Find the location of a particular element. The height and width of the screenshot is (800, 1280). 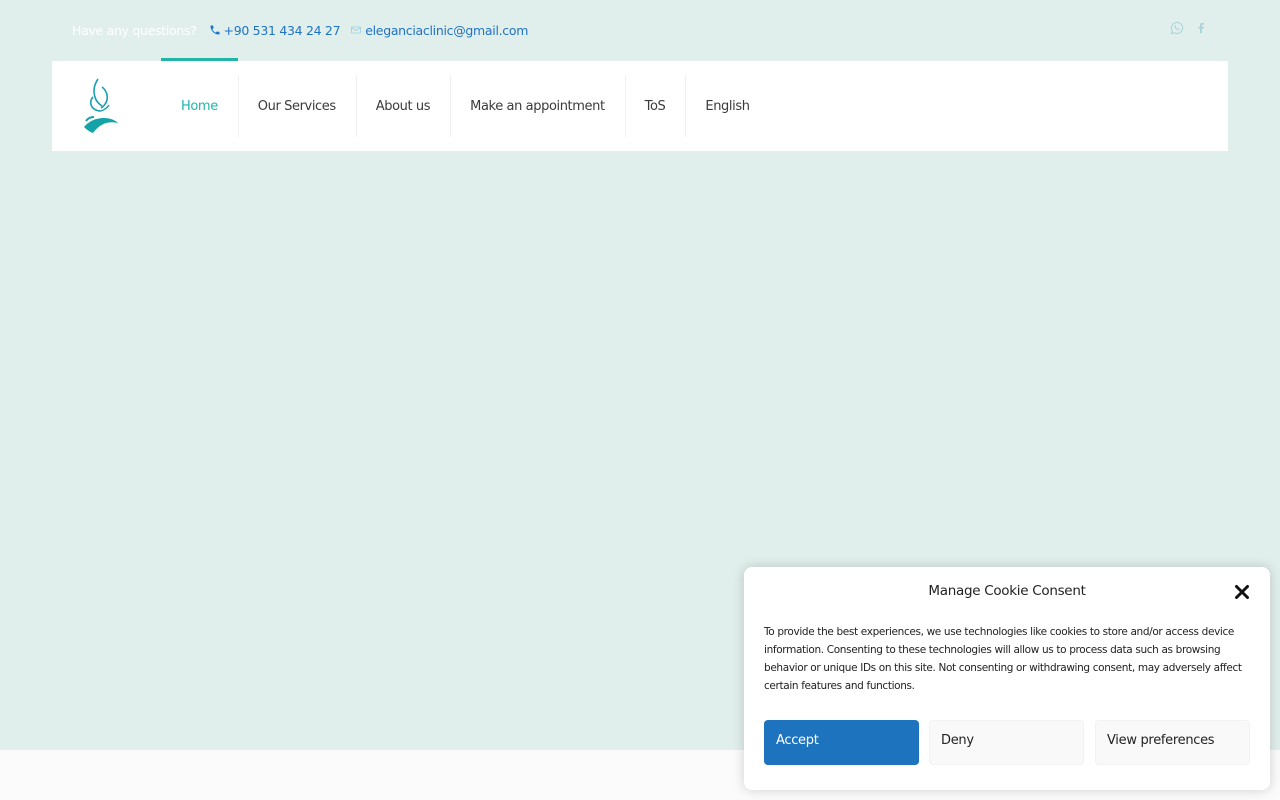

email-link: eleganciaclinic@gmail.com is located at coordinates (446, 30).